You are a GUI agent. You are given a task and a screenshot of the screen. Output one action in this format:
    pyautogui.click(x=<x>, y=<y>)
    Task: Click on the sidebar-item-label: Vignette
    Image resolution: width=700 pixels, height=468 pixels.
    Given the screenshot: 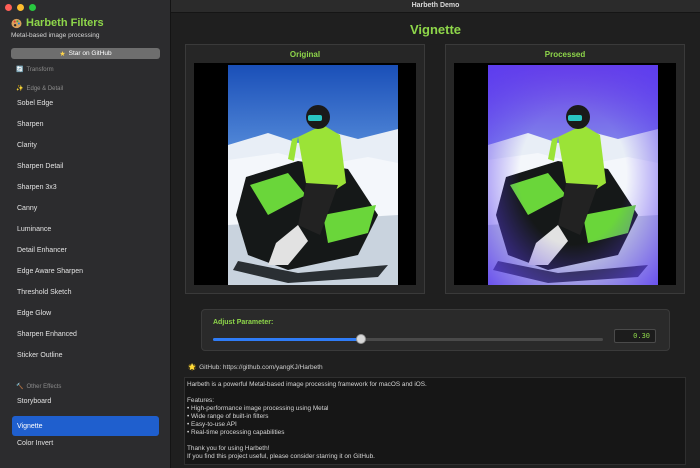 What is the action you would take?
    pyautogui.click(x=30, y=426)
    